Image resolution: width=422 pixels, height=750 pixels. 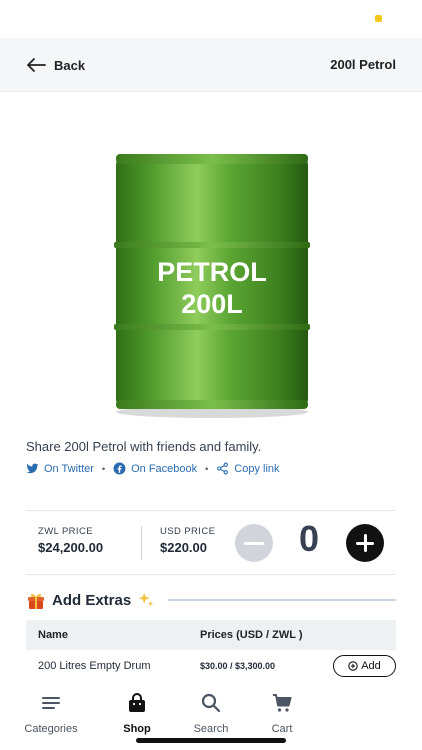 I want to click on extra-item-name: 200 Litres Empty Drum, so click(x=94, y=666).